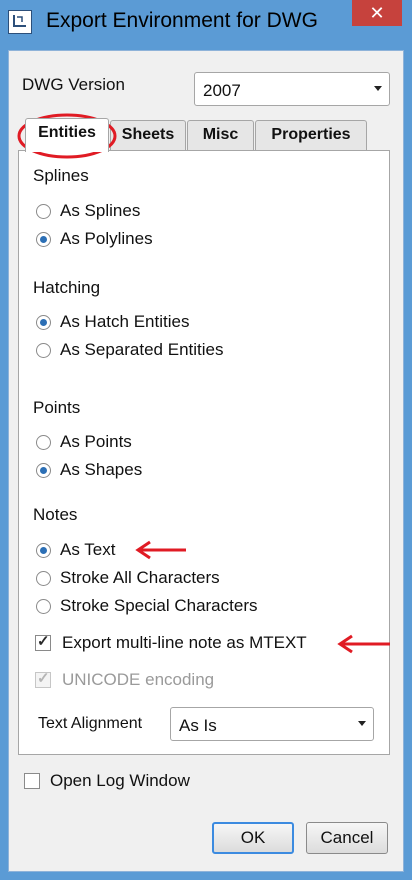 Image resolution: width=412 pixels, height=880 pixels. What do you see at coordinates (67, 287) in the screenshot?
I see `hatching-heading: Hatching` at bounding box center [67, 287].